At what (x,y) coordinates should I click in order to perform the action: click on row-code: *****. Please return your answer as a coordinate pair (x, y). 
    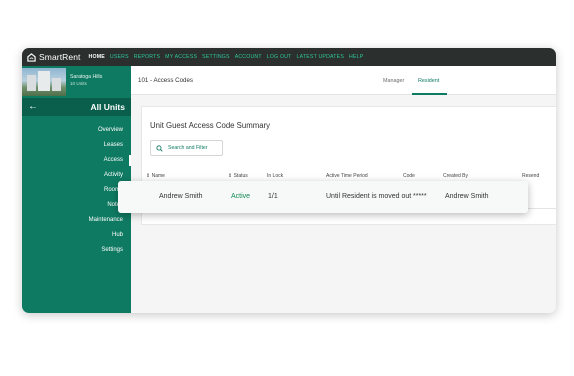
    Looking at the image, I should click on (420, 196).